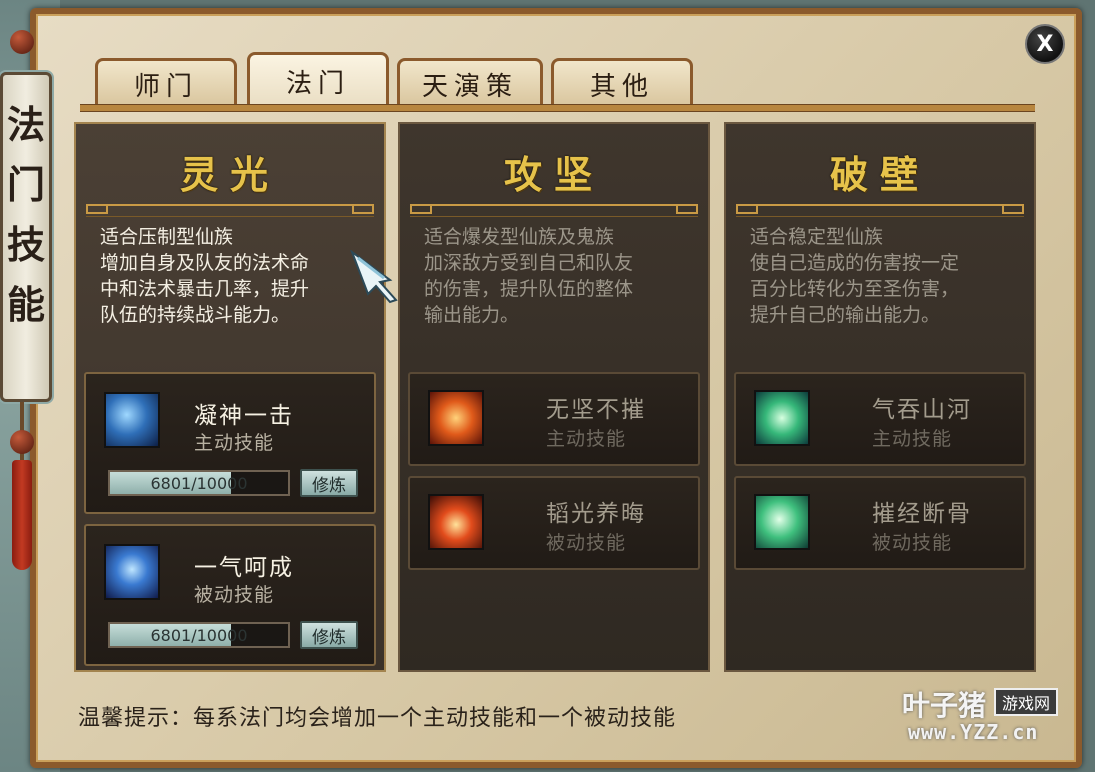 This screenshot has height=772, width=1095. I want to click on side-title-char: 门, so click(25, 184).